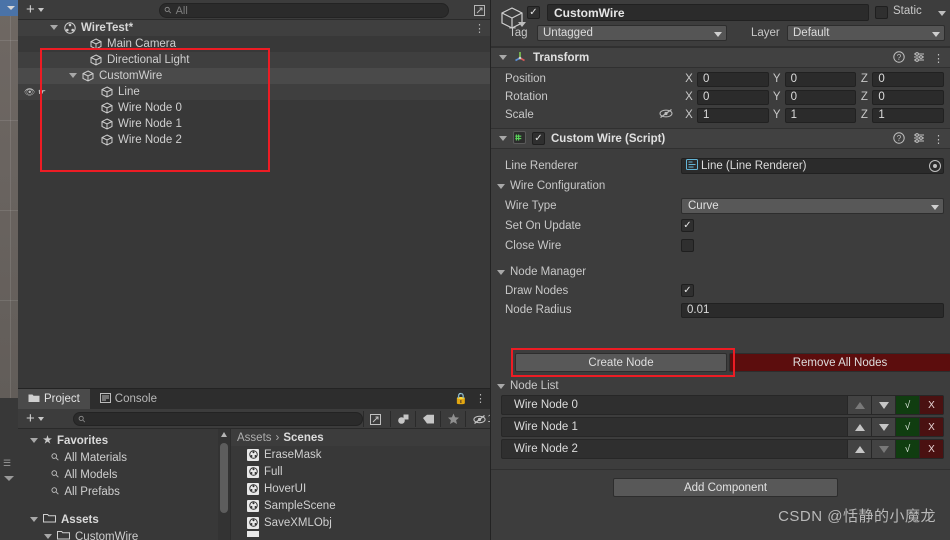  Describe the element at coordinates (722, 405) in the screenshot. I see `node-list-row-0: Wire Node 0 √ X` at that location.